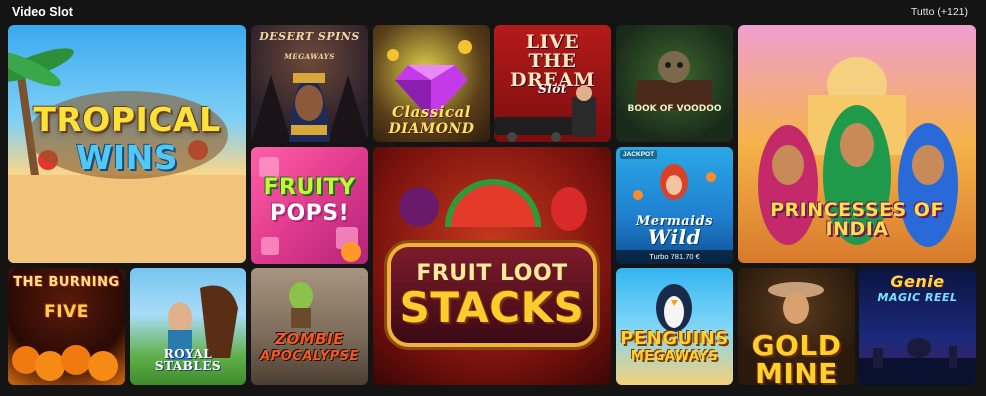 The width and height of the screenshot is (986, 396). Describe the element at coordinates (66, 326) in the screenshot. I see `game-tile-the-burning-five: THE BURNING FIVE` at that location.